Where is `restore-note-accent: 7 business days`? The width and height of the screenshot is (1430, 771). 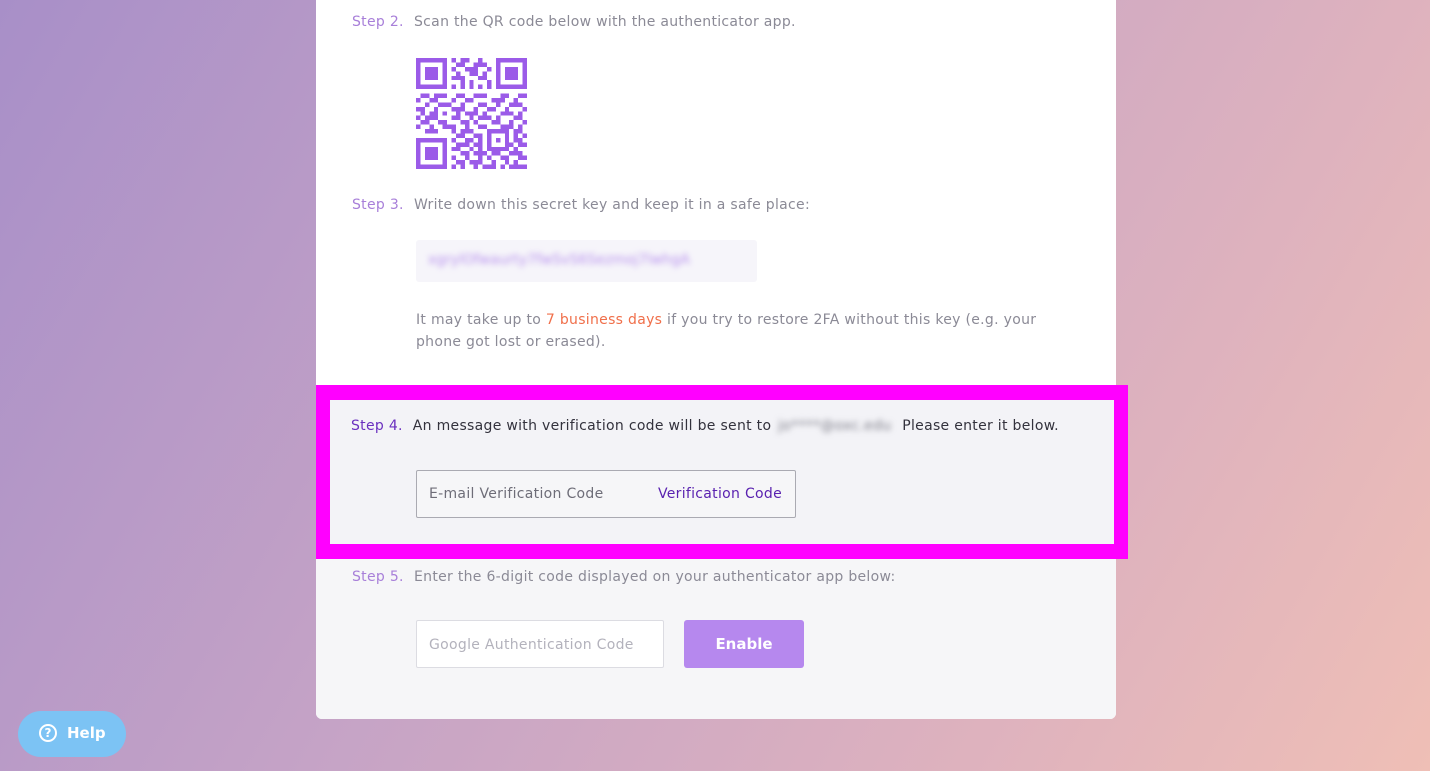 restore-note-accent: 7 business days is located at coordinates (604, 320).